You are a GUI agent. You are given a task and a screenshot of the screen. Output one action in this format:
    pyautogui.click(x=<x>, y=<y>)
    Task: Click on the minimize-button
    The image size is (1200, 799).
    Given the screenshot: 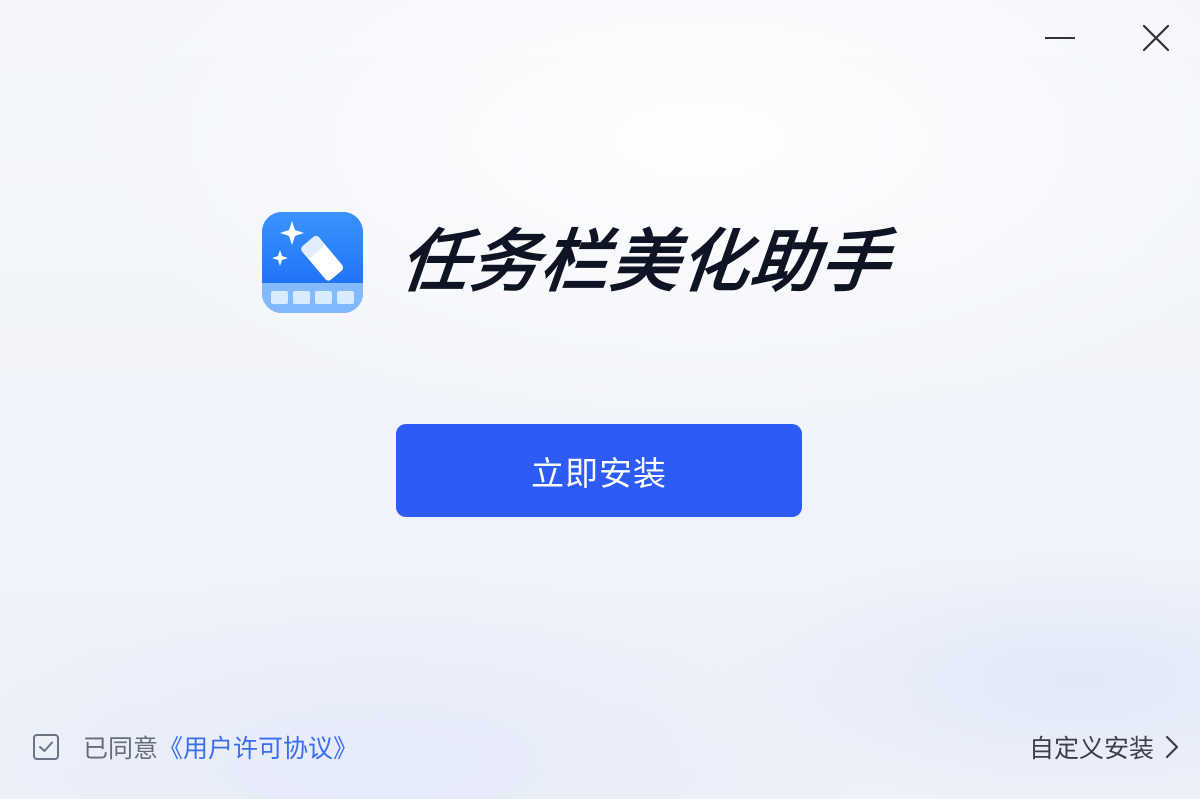 What is the action you would take?
    pyautogui.click(x=1060, y=38)
    